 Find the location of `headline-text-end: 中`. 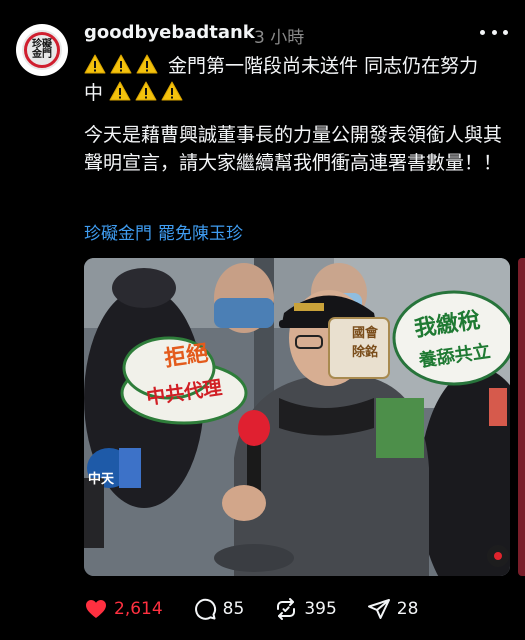

headline-text-end: 中 is located at coordinates (94, 93).